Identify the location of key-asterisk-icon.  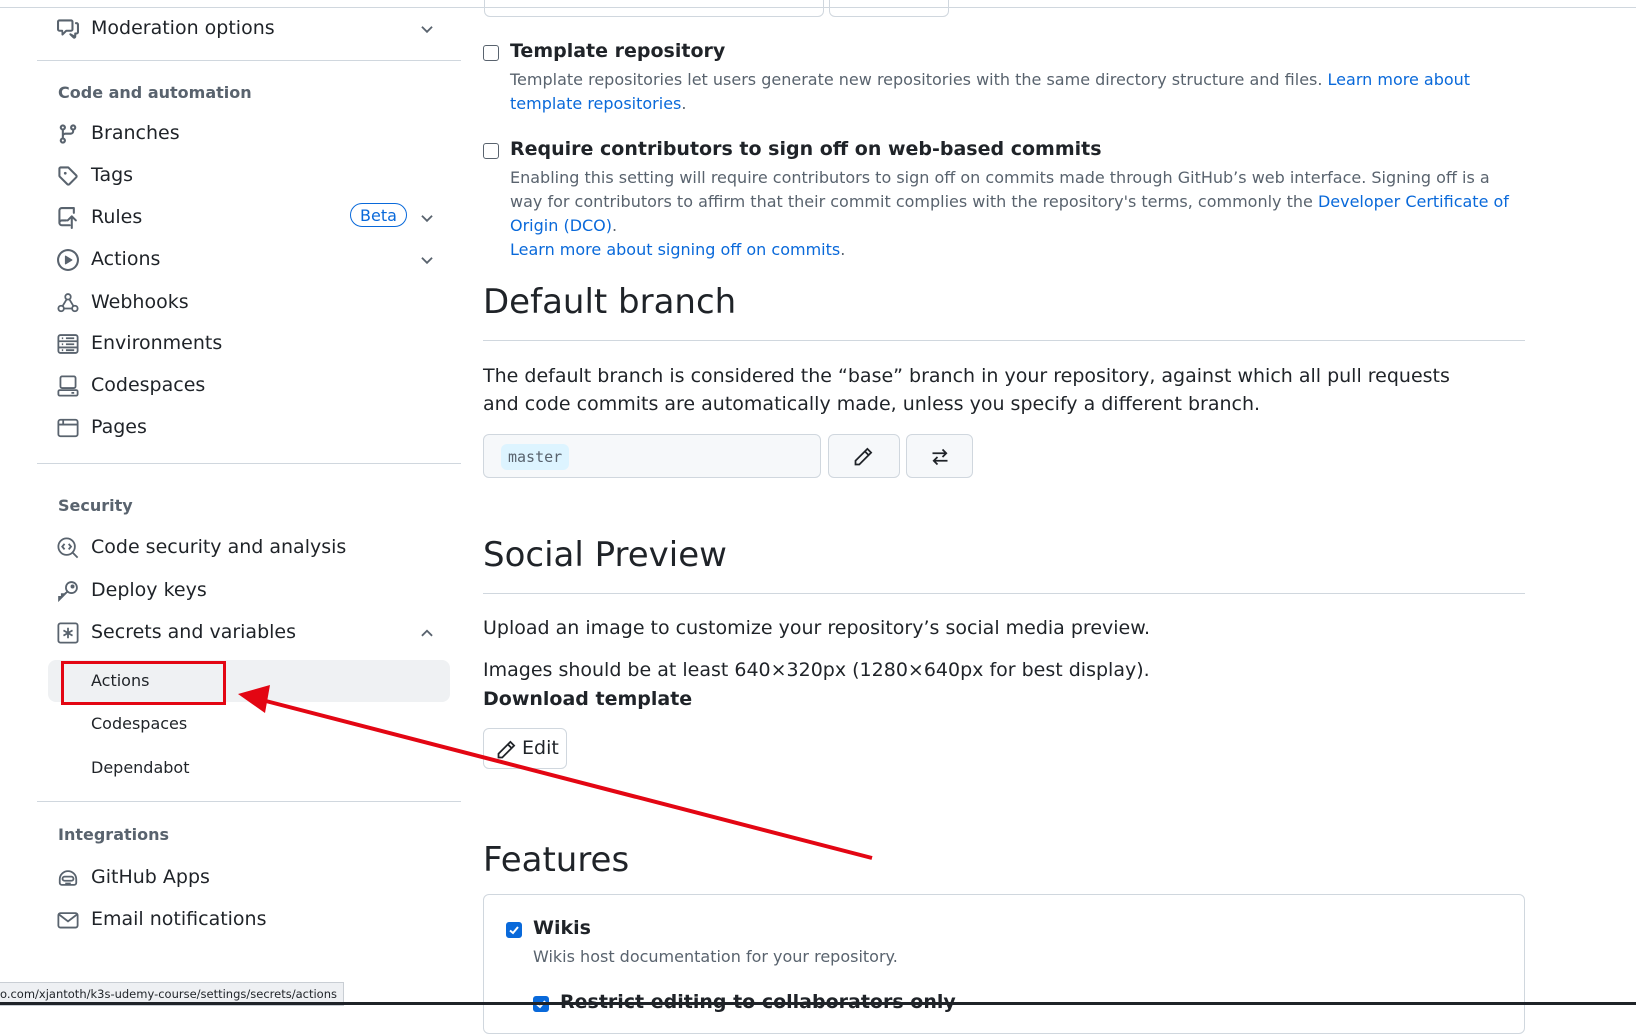
(68, 633).